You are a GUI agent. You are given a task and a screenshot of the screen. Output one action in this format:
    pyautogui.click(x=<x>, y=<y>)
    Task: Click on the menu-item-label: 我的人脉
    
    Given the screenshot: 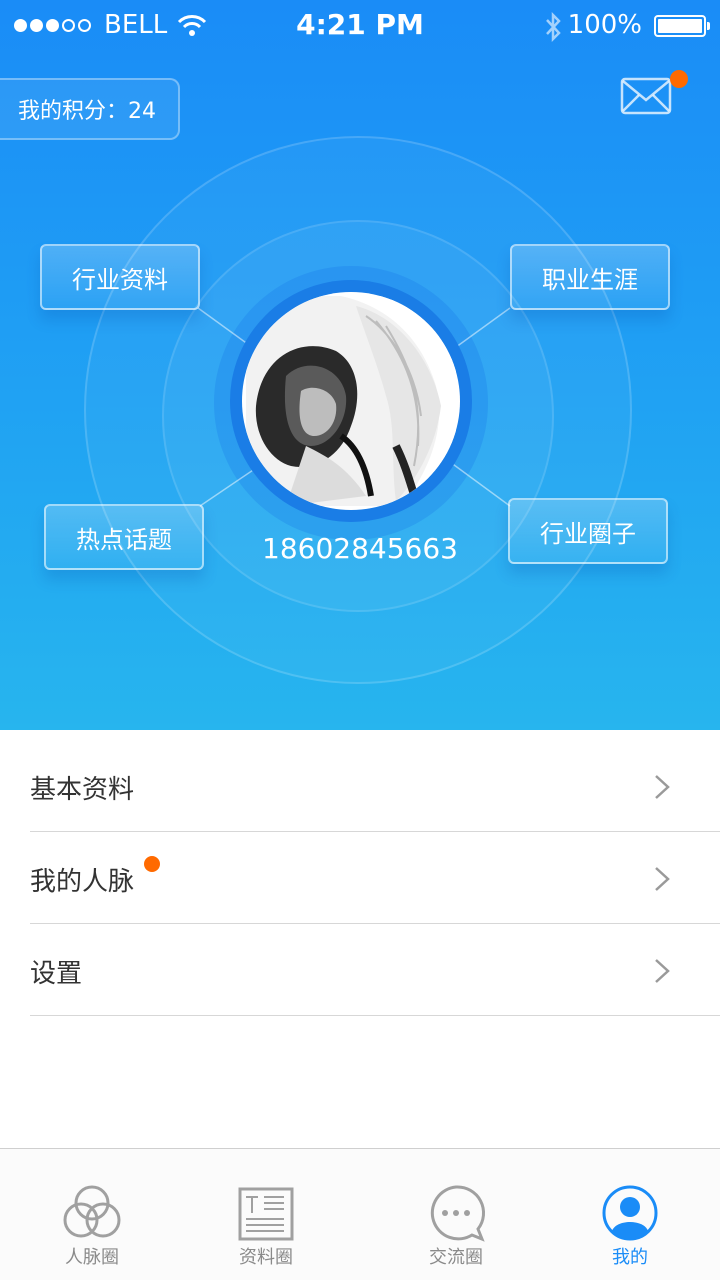 What is the action you would take?
    pyautogui.click(x=82, y=881)
    